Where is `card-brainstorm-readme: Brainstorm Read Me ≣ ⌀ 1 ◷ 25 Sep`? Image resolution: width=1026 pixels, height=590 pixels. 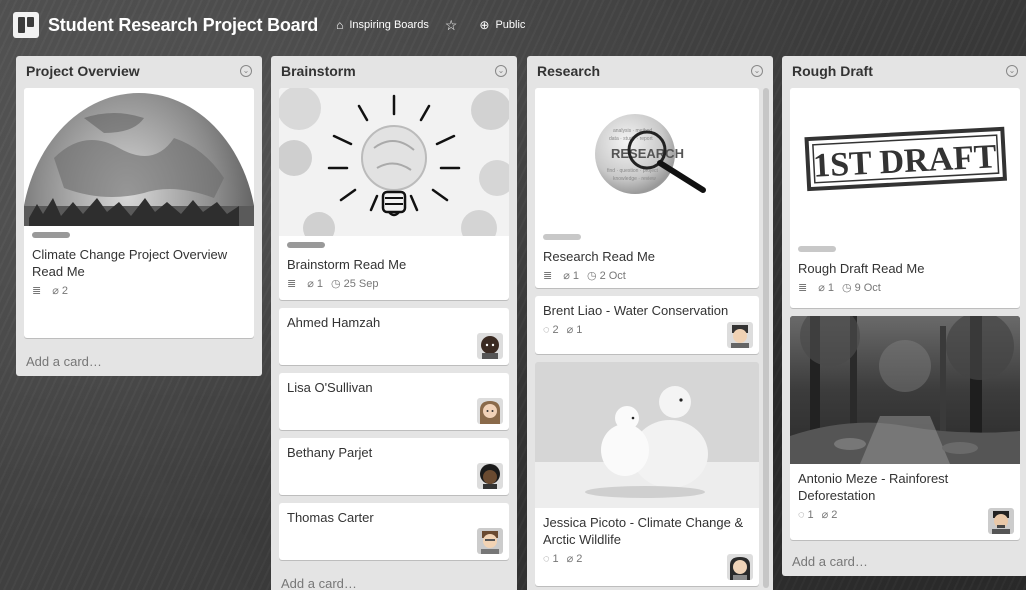 card-brainstorm-readme: Brainstorm Read Me ≣ ⌀ 1 ◷ 25 Sep is located at coordinates (394, 194).